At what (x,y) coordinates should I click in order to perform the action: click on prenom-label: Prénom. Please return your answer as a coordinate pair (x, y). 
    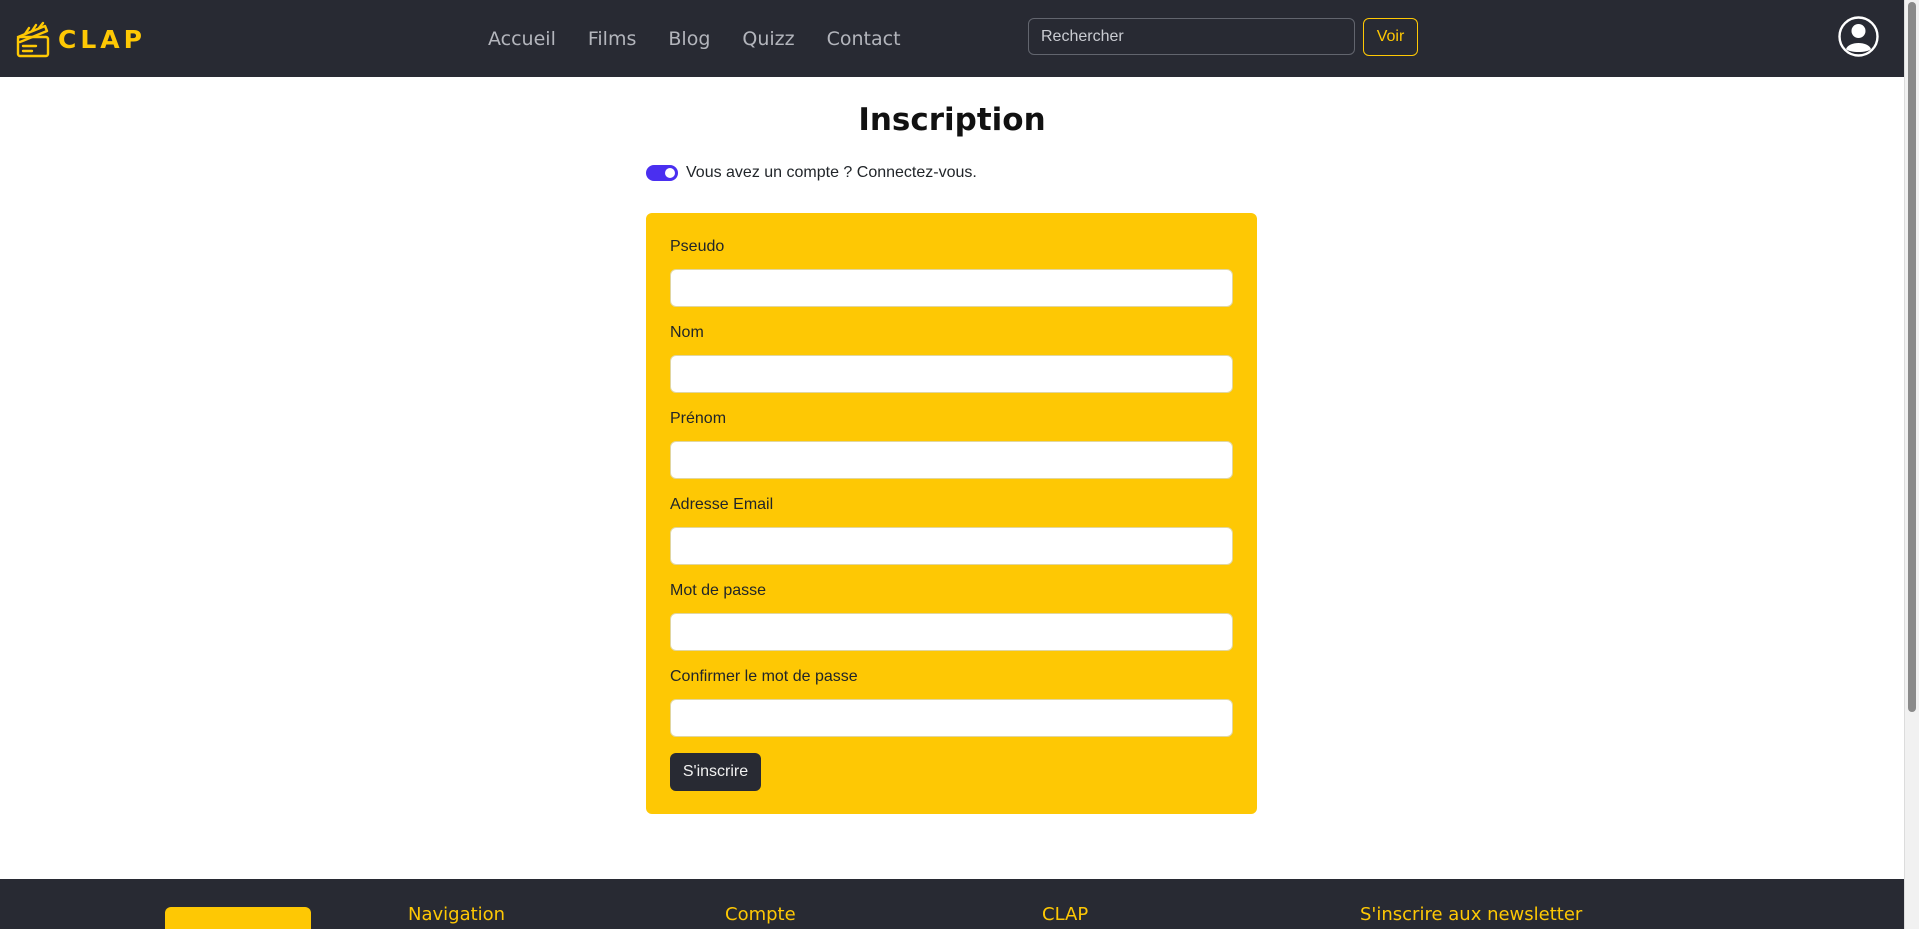
    Looking at the image, I should click on (698, 418).